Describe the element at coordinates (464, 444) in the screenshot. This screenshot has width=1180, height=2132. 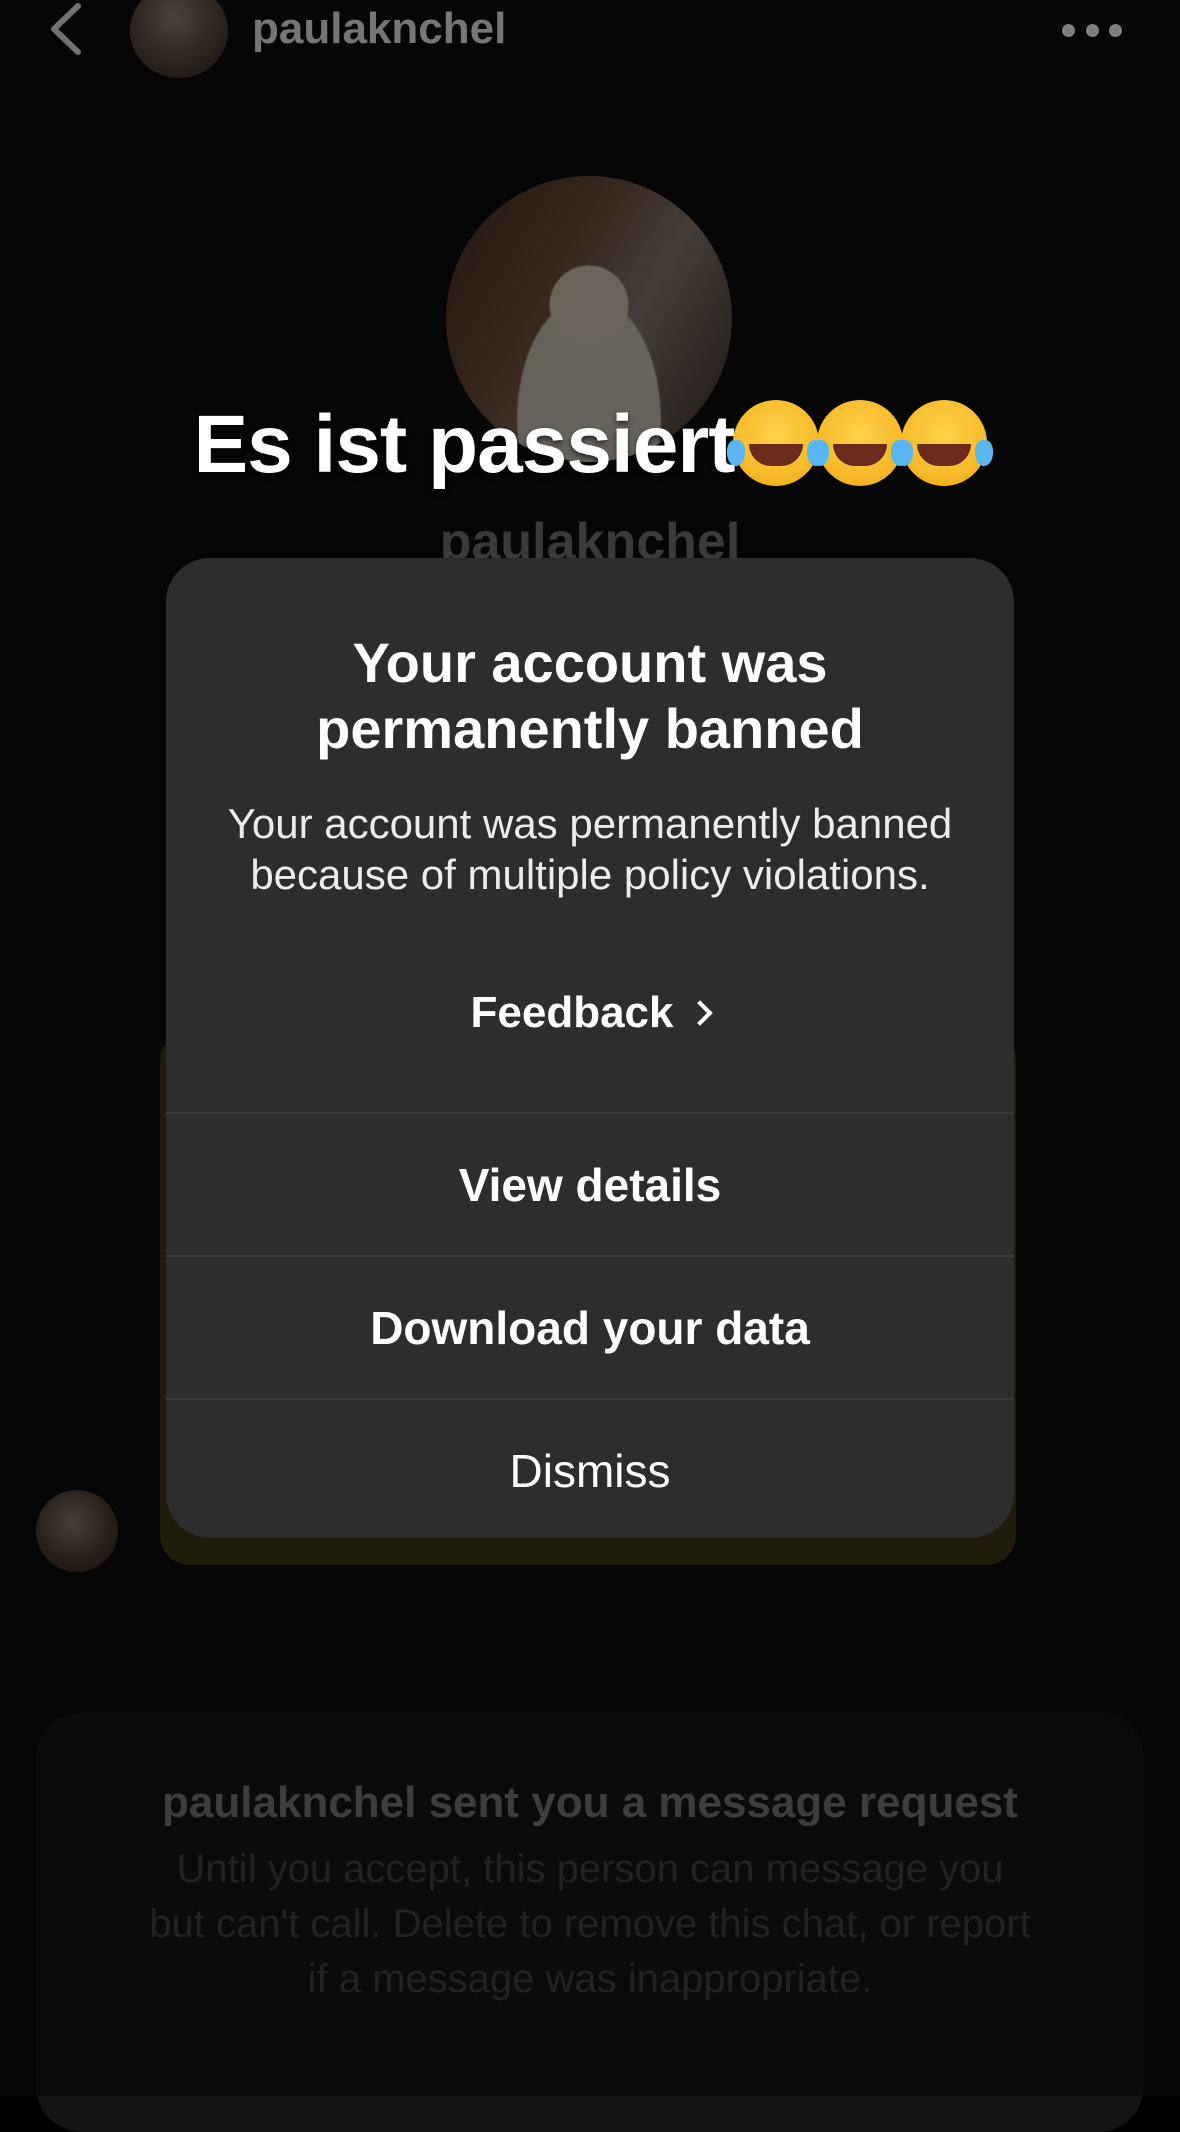
I see `overlay-caption-text: Es ist passiert` at that location.